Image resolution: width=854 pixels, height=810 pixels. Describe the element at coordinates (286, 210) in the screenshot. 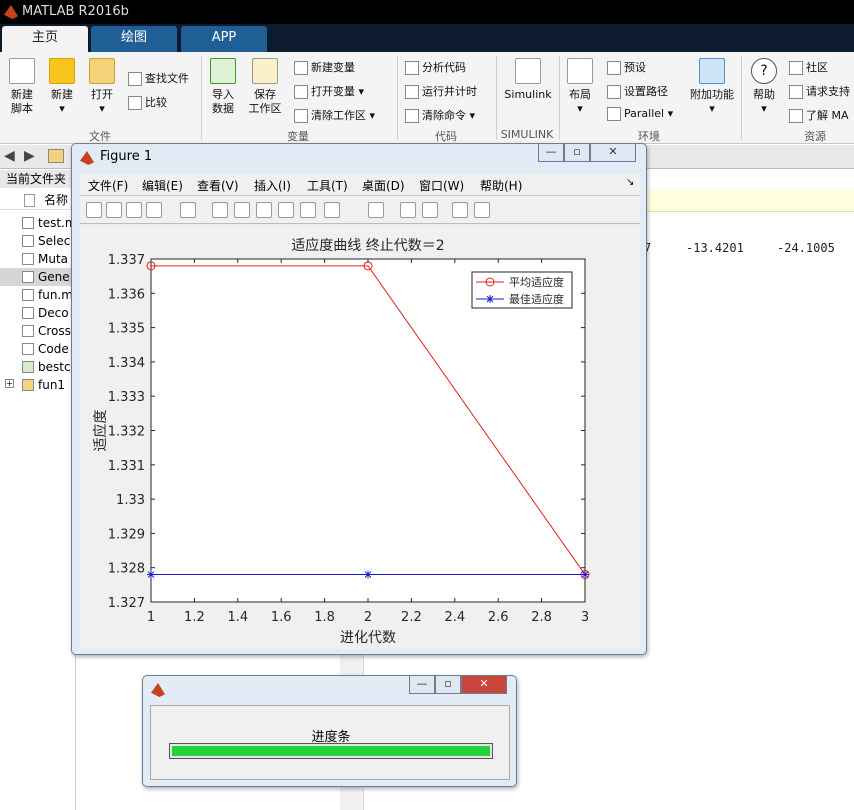

I see `rotate-icon` at that location.